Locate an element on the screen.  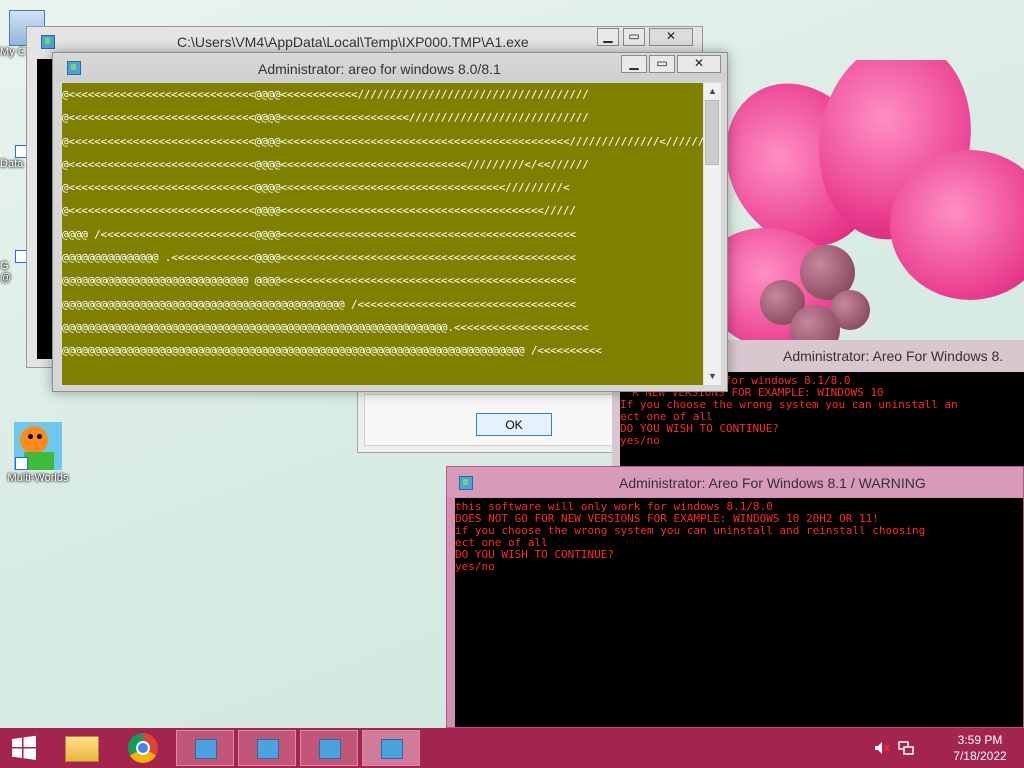
desktop-icon-label: Multi-Worlds is located at coordinates (38, 478).